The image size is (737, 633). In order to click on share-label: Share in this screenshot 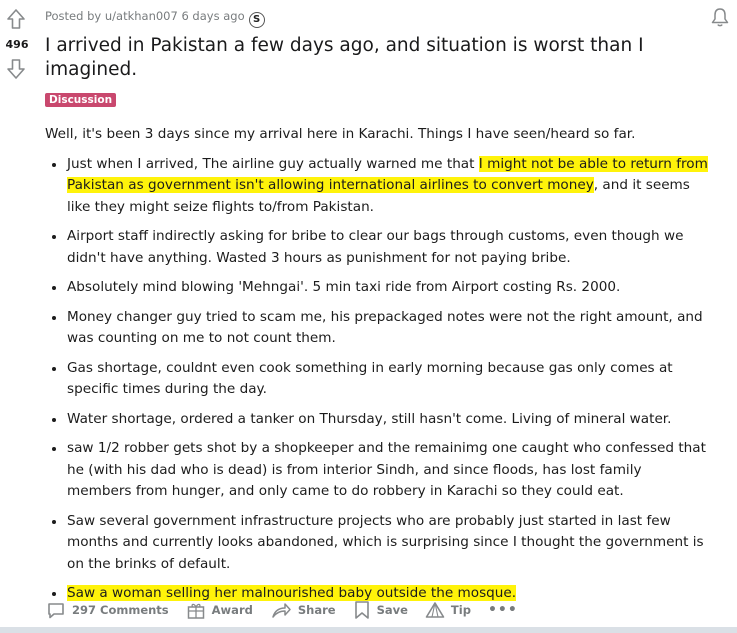, I will do `click(316, 610)`.